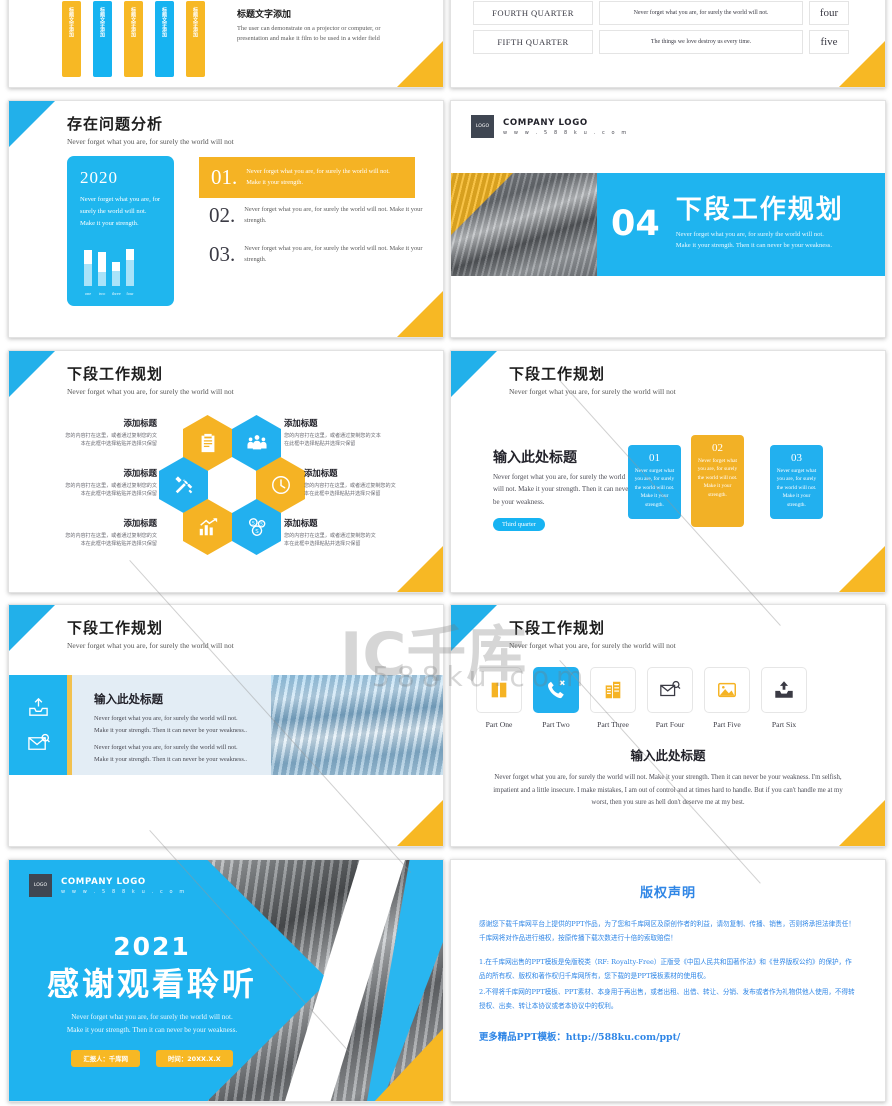  I want to click on building-icon, so click(613, 690).